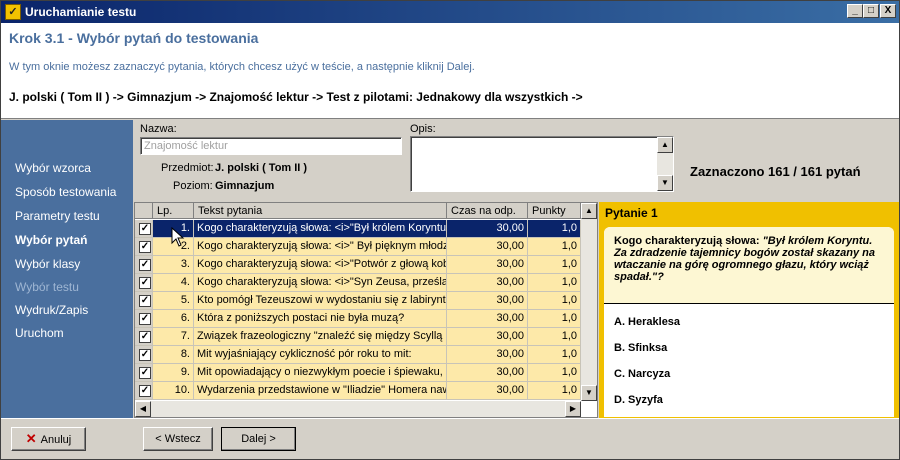 The width and height of the screenshot is (900, 460). I want to click on cell-lp: 8., so click(173, 355).